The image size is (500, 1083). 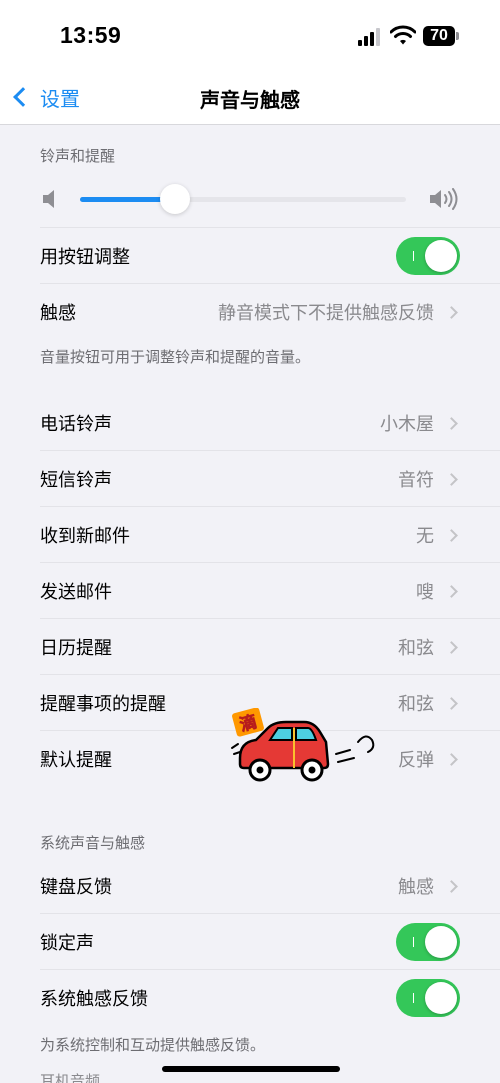 What do you see at coordinates (76, 760) in the screenshot?
I see `tone-label: 默认提醒` at bounding box center [76, 760].